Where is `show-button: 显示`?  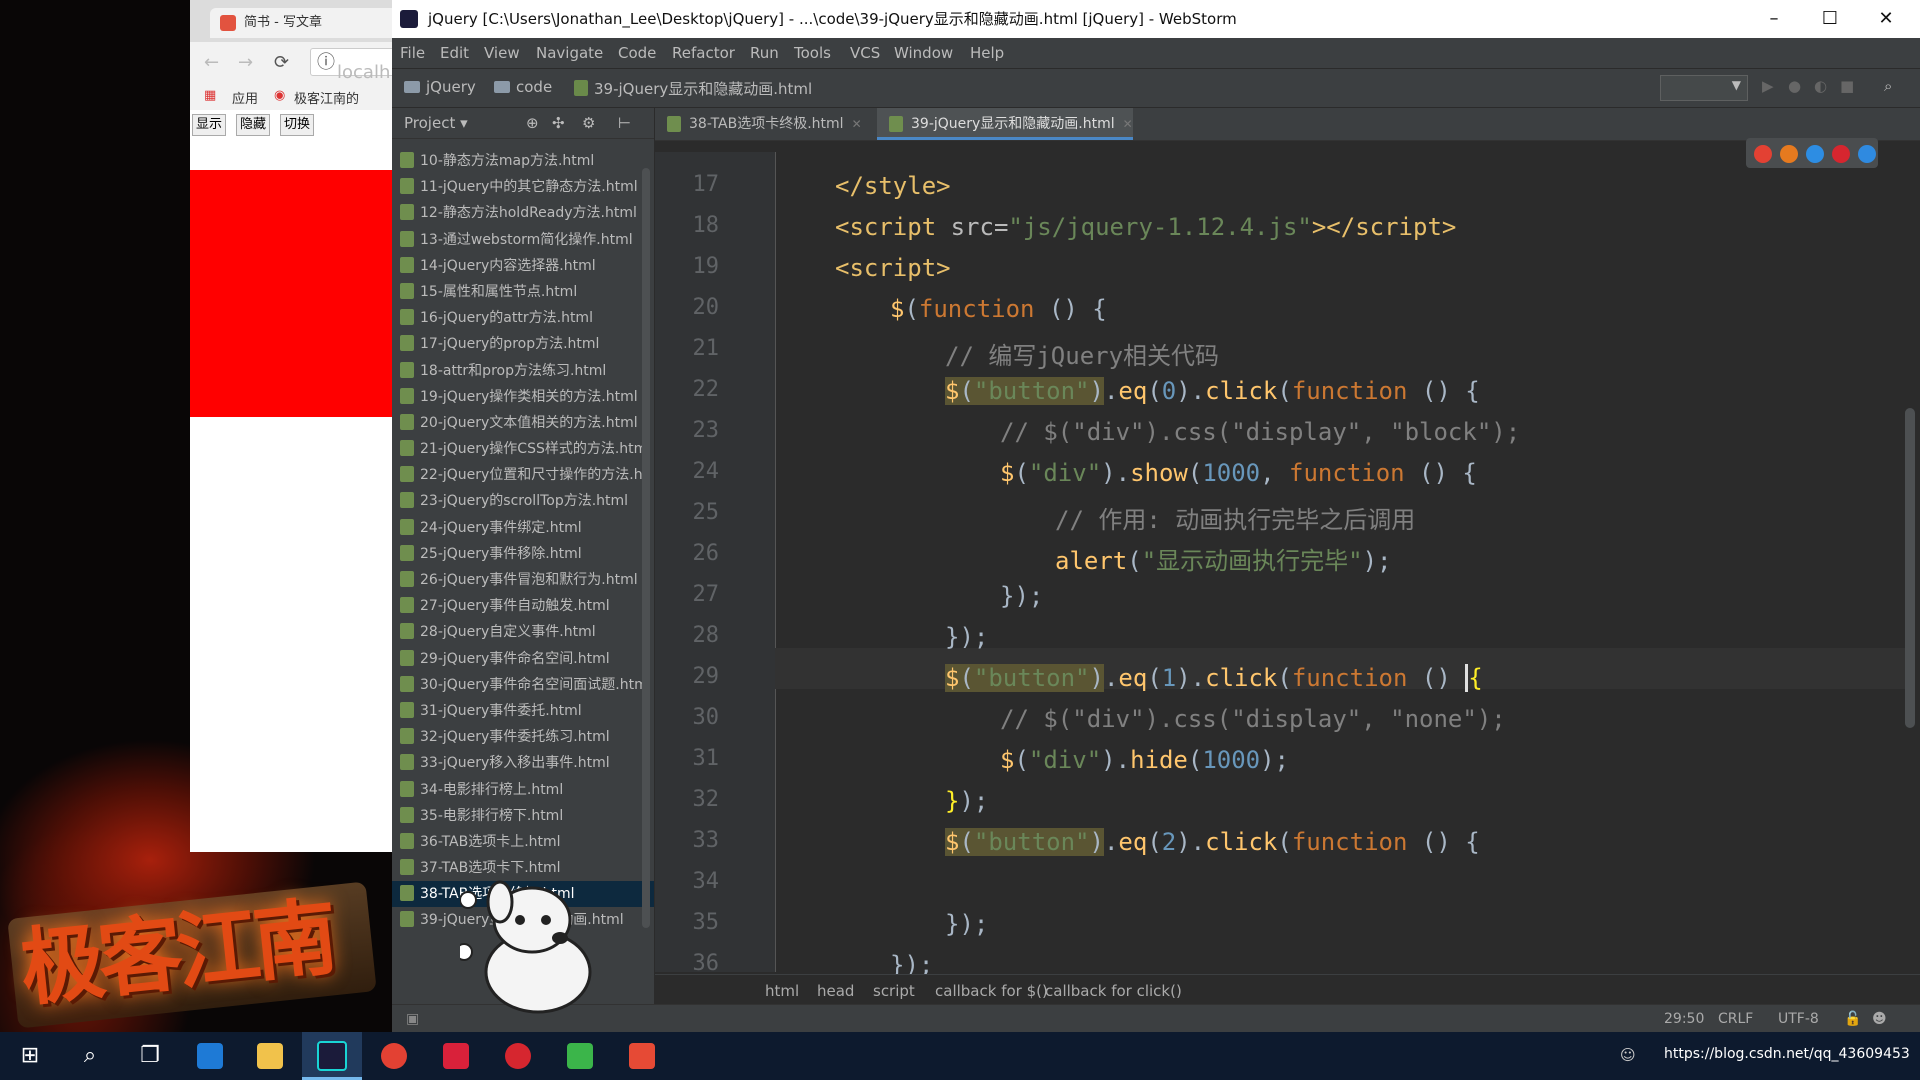
show-button: 显示 is located at coordinates (209, 125).